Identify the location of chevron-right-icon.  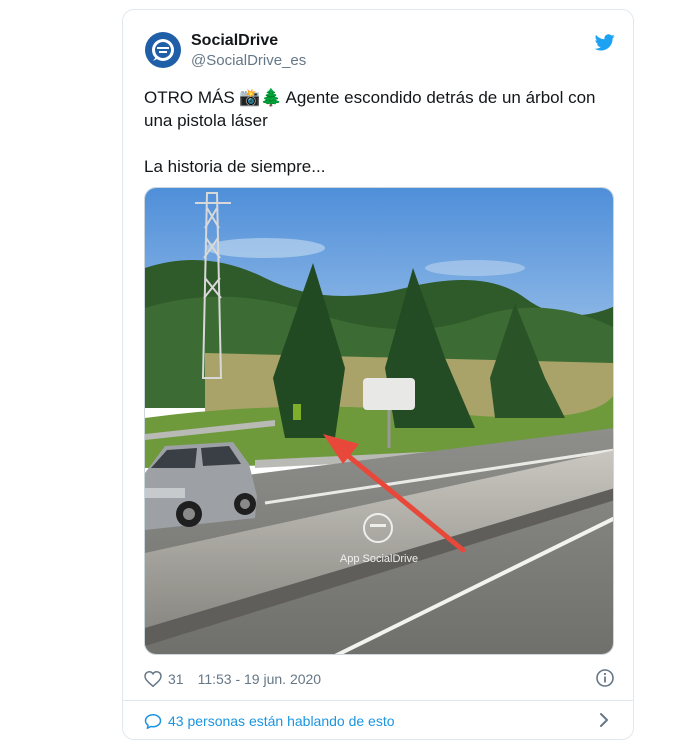
(604, 720).